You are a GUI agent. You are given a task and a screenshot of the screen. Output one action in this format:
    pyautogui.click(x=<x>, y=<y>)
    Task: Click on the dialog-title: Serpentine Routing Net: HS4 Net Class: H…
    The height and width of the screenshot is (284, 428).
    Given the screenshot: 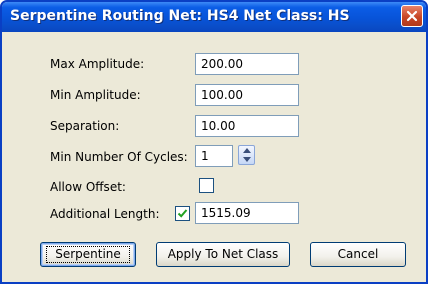 What is the action you would take?
    pyautogui.click(x=180, y=16)
    